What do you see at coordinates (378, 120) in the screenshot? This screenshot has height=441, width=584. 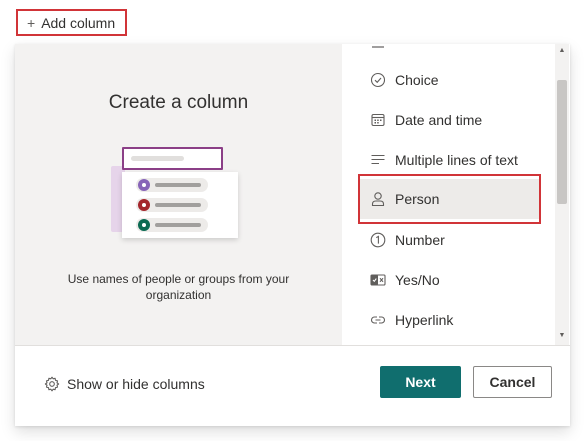 I see `calendar-icon` at bounding box center [378, 120].